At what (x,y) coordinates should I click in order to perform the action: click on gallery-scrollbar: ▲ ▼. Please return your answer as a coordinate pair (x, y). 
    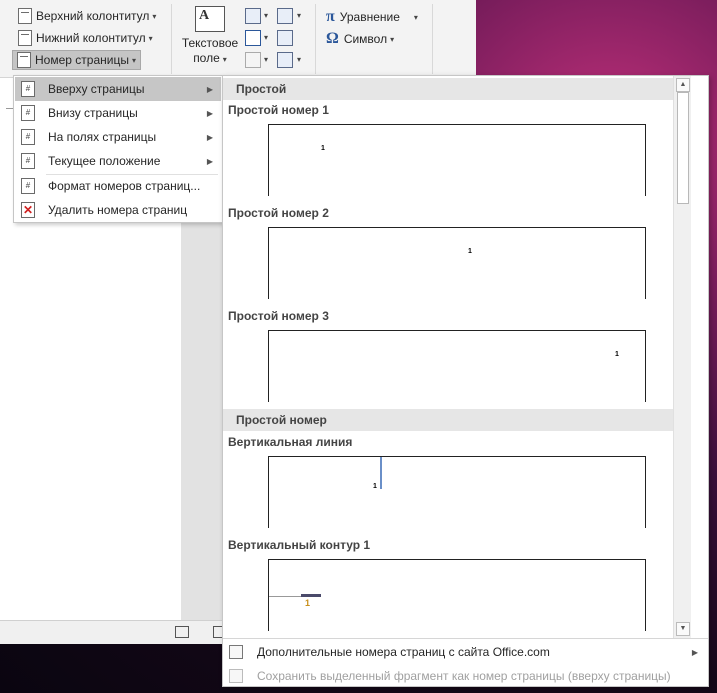
    Looking at the image, I should click on (682, 357).